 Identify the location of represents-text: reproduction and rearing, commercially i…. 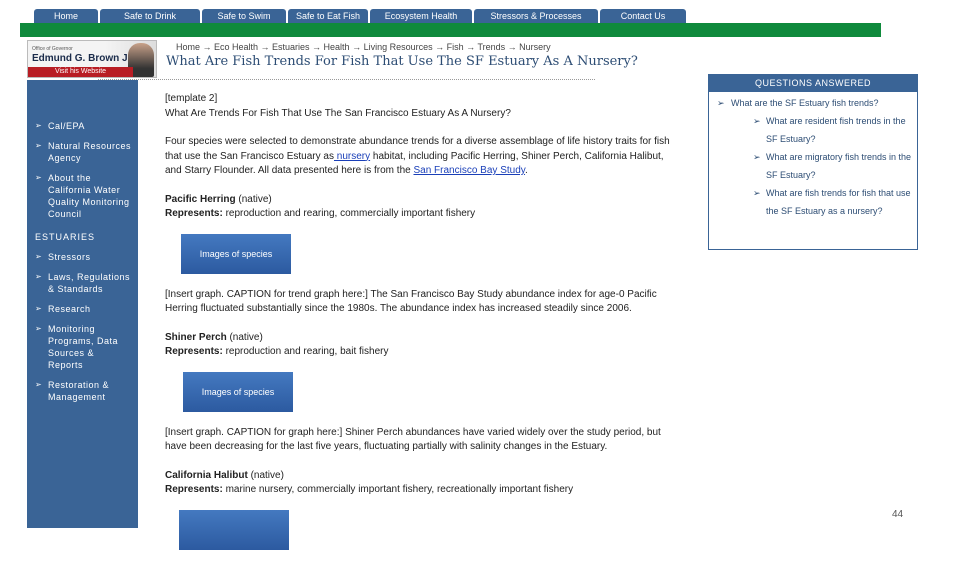
(349, 213).